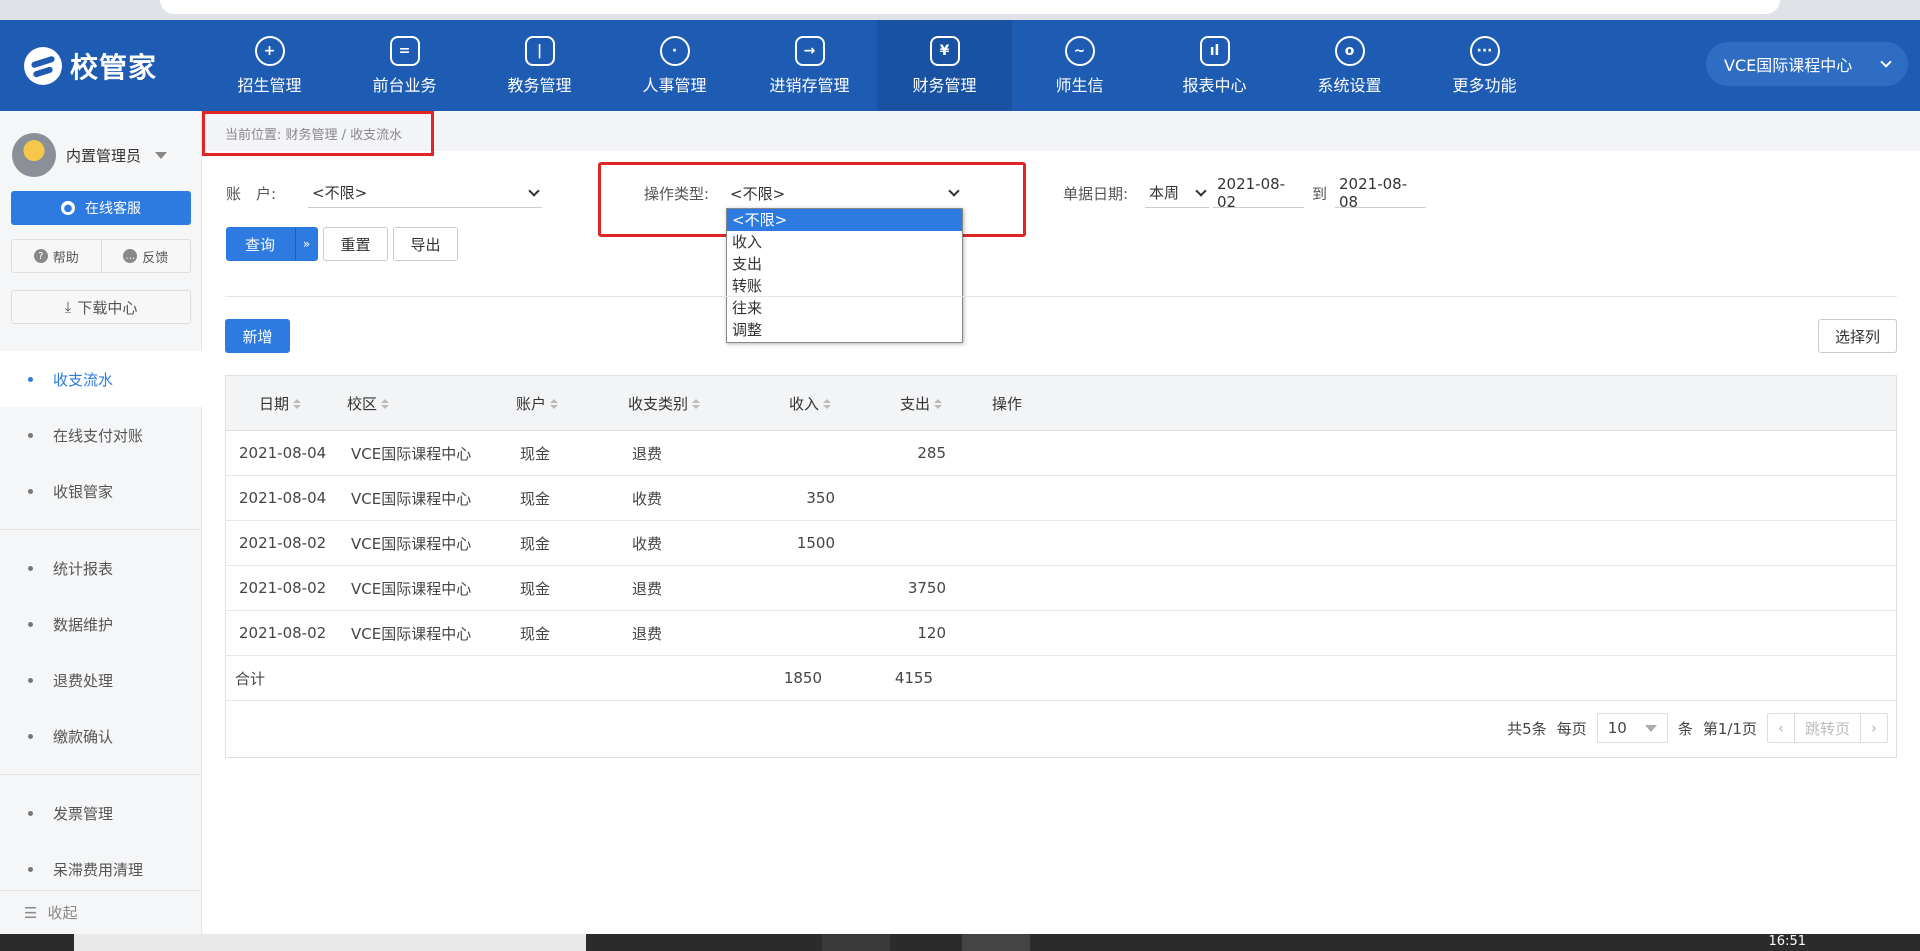  I want to click on date-to-input: 2021-08-08, so click(1381, 192).